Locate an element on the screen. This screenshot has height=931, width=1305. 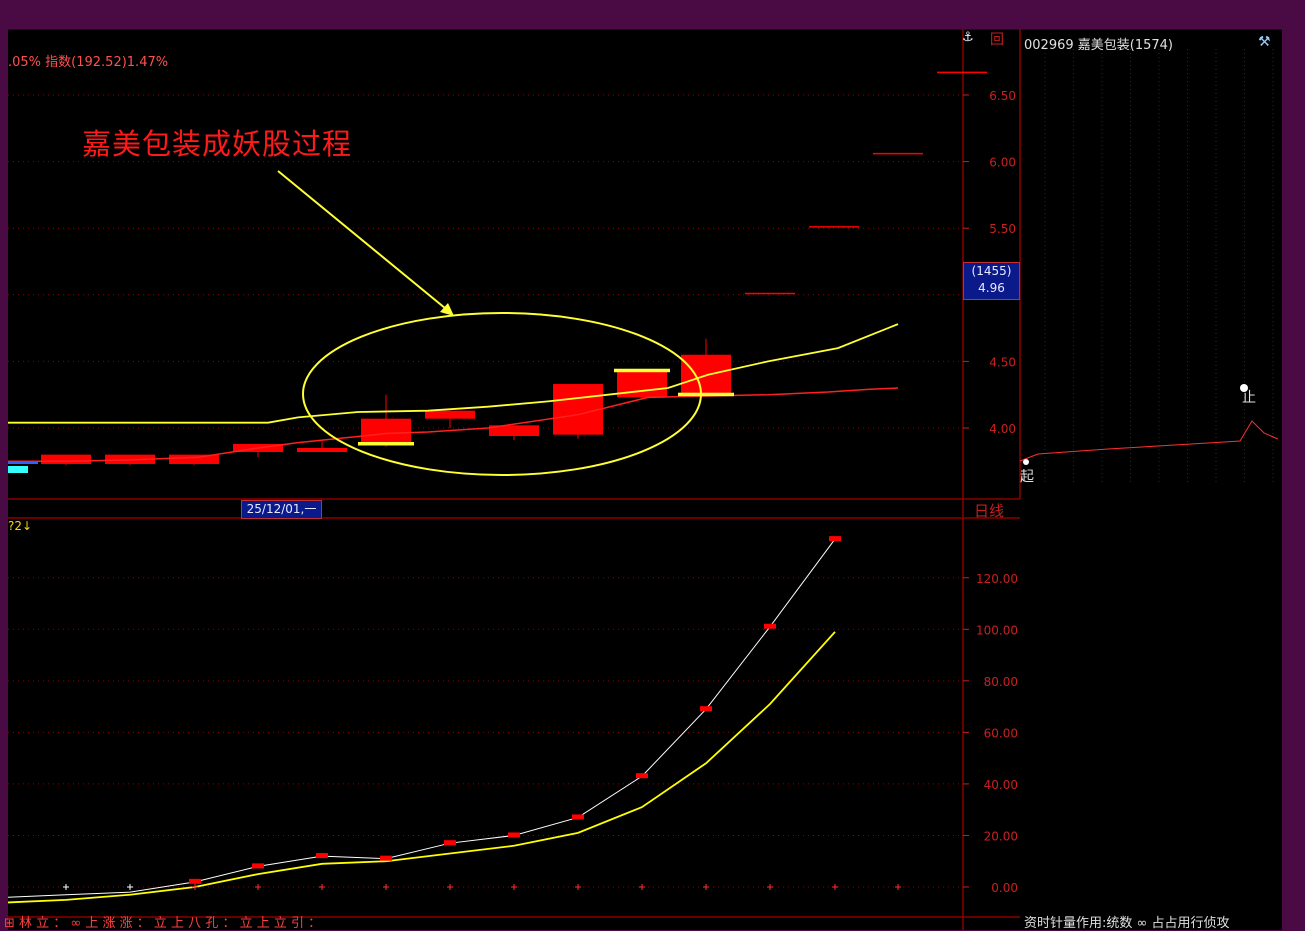
side-bottom-text: 资时针量作用:统数 ∞ 占占用行侦攻 is located at coordinates (1127, 923).